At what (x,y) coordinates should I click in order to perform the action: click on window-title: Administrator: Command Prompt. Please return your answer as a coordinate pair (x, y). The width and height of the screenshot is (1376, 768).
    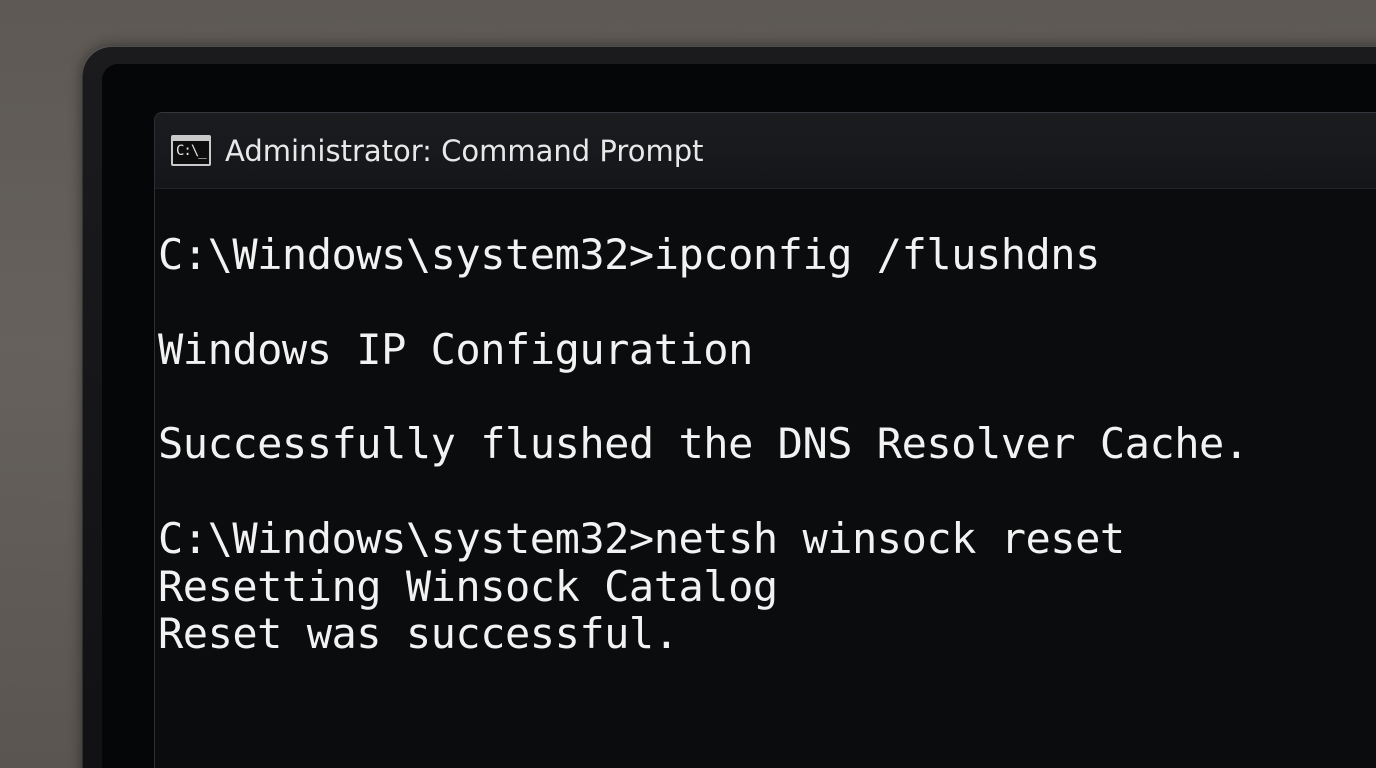
    Looking at the image, I should click on (464, 151).